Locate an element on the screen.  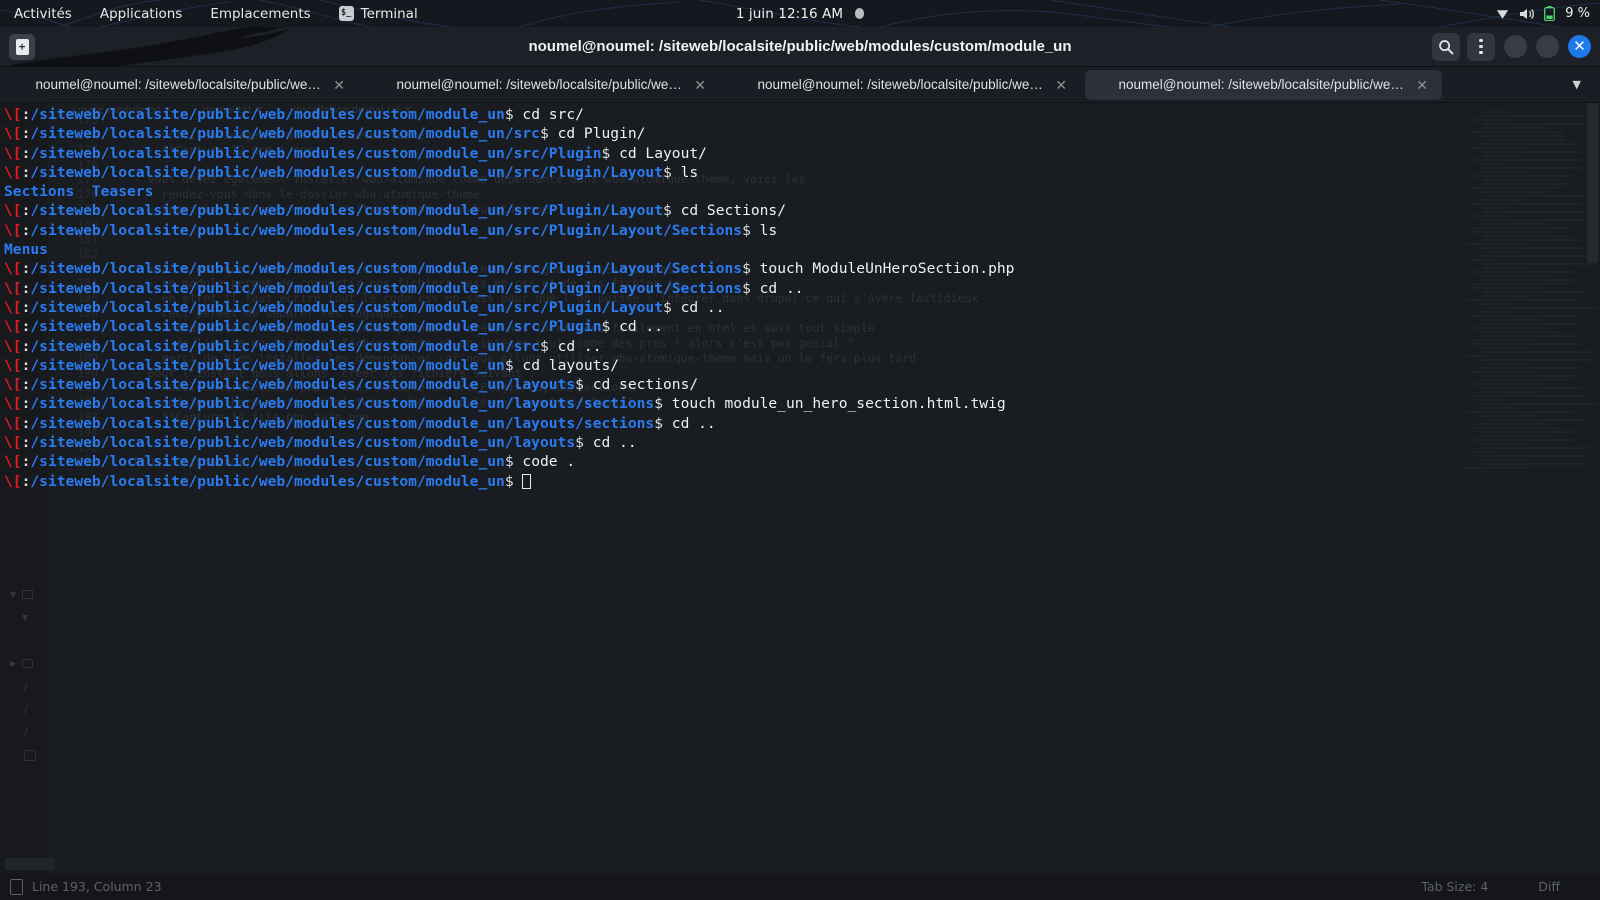
terminal-glyph-icon: + is located at coordinates (22, 46).